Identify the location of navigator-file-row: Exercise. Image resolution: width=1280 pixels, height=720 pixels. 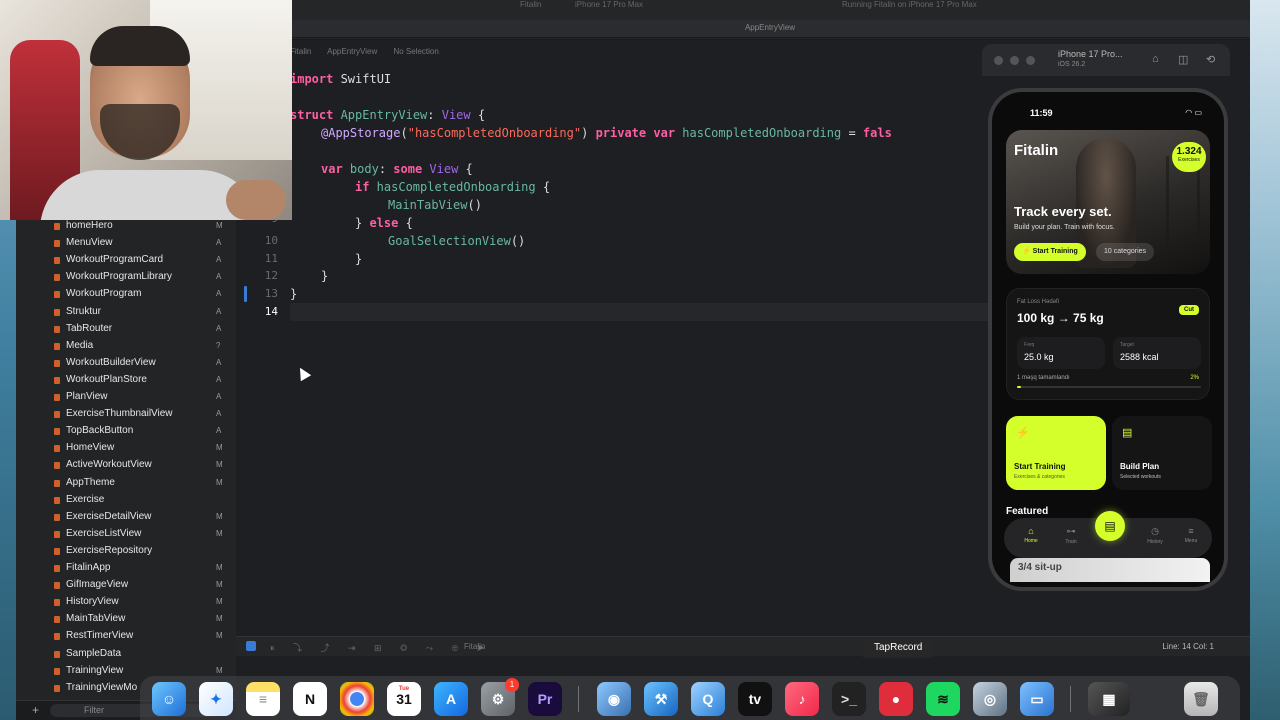
(126, 500).